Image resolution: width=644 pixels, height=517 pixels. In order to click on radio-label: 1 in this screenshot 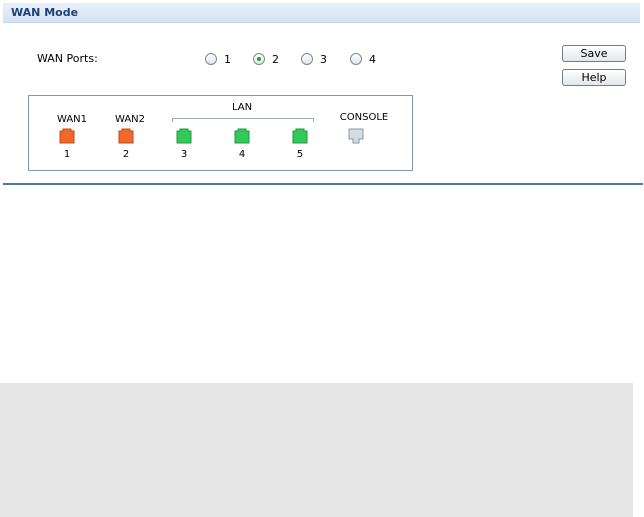, I will do `click(227, 59)`.